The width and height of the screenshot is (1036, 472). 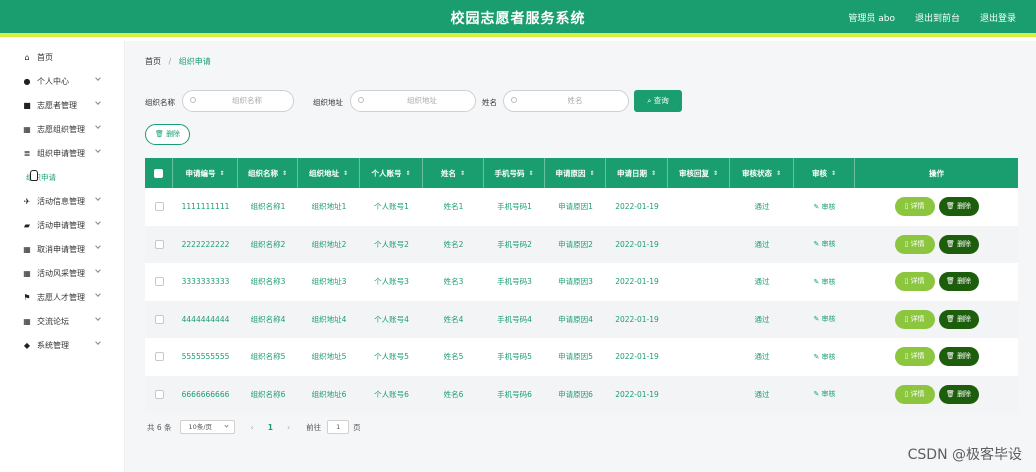 I want to click on column-header: 申请日期 ⇕, so click(x=637, y=173).